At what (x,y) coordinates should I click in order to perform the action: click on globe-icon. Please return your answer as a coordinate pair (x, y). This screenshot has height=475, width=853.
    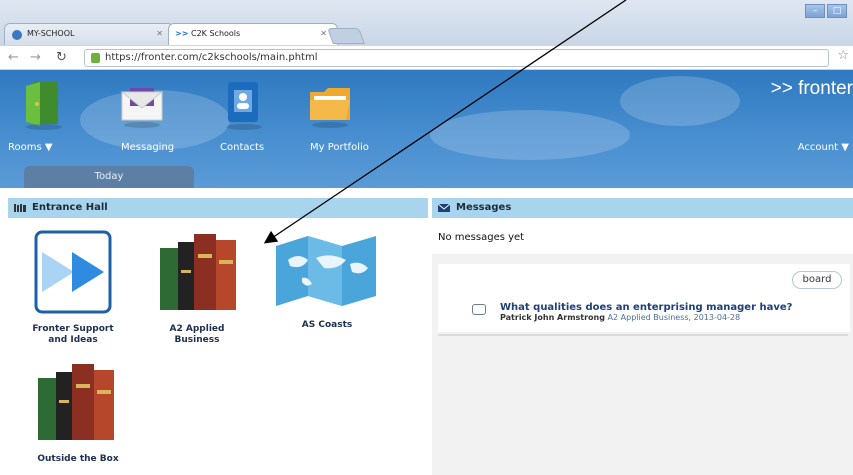
    Looking at the image, I should click on (17, 35).